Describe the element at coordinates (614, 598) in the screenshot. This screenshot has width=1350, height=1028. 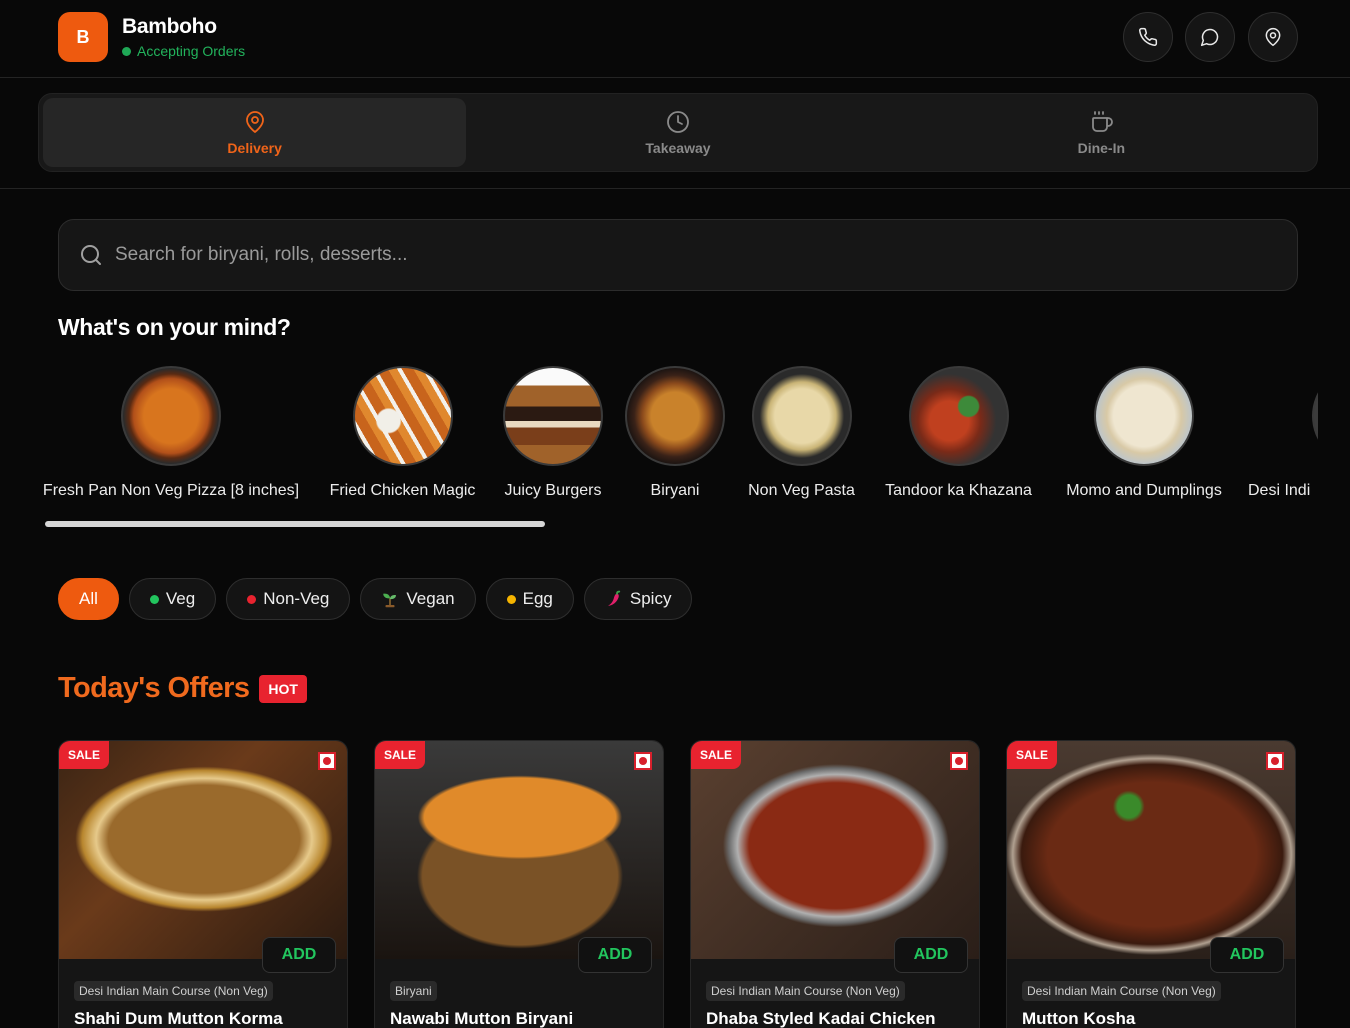
I see `chili-icon` at that location.